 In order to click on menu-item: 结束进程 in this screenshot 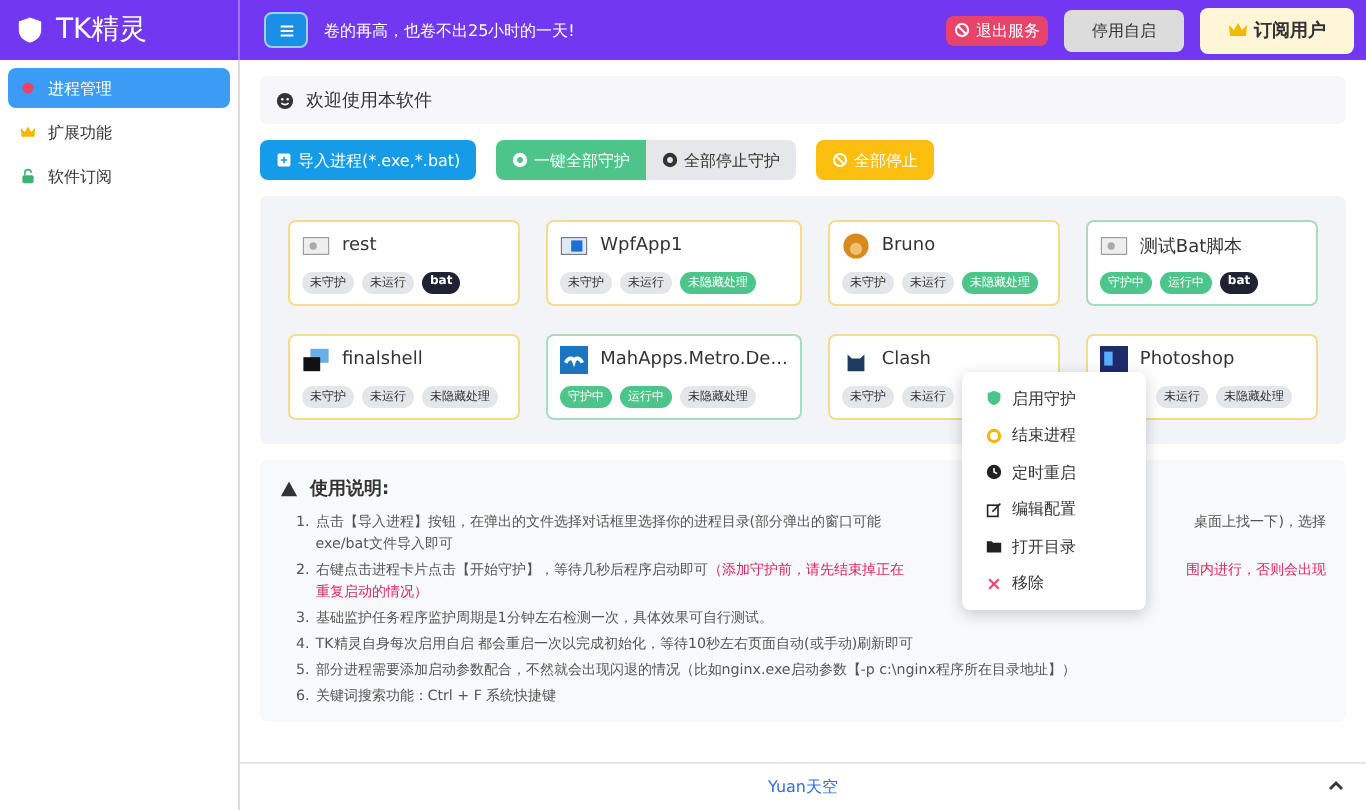, I will do `click(1054, 435)`.